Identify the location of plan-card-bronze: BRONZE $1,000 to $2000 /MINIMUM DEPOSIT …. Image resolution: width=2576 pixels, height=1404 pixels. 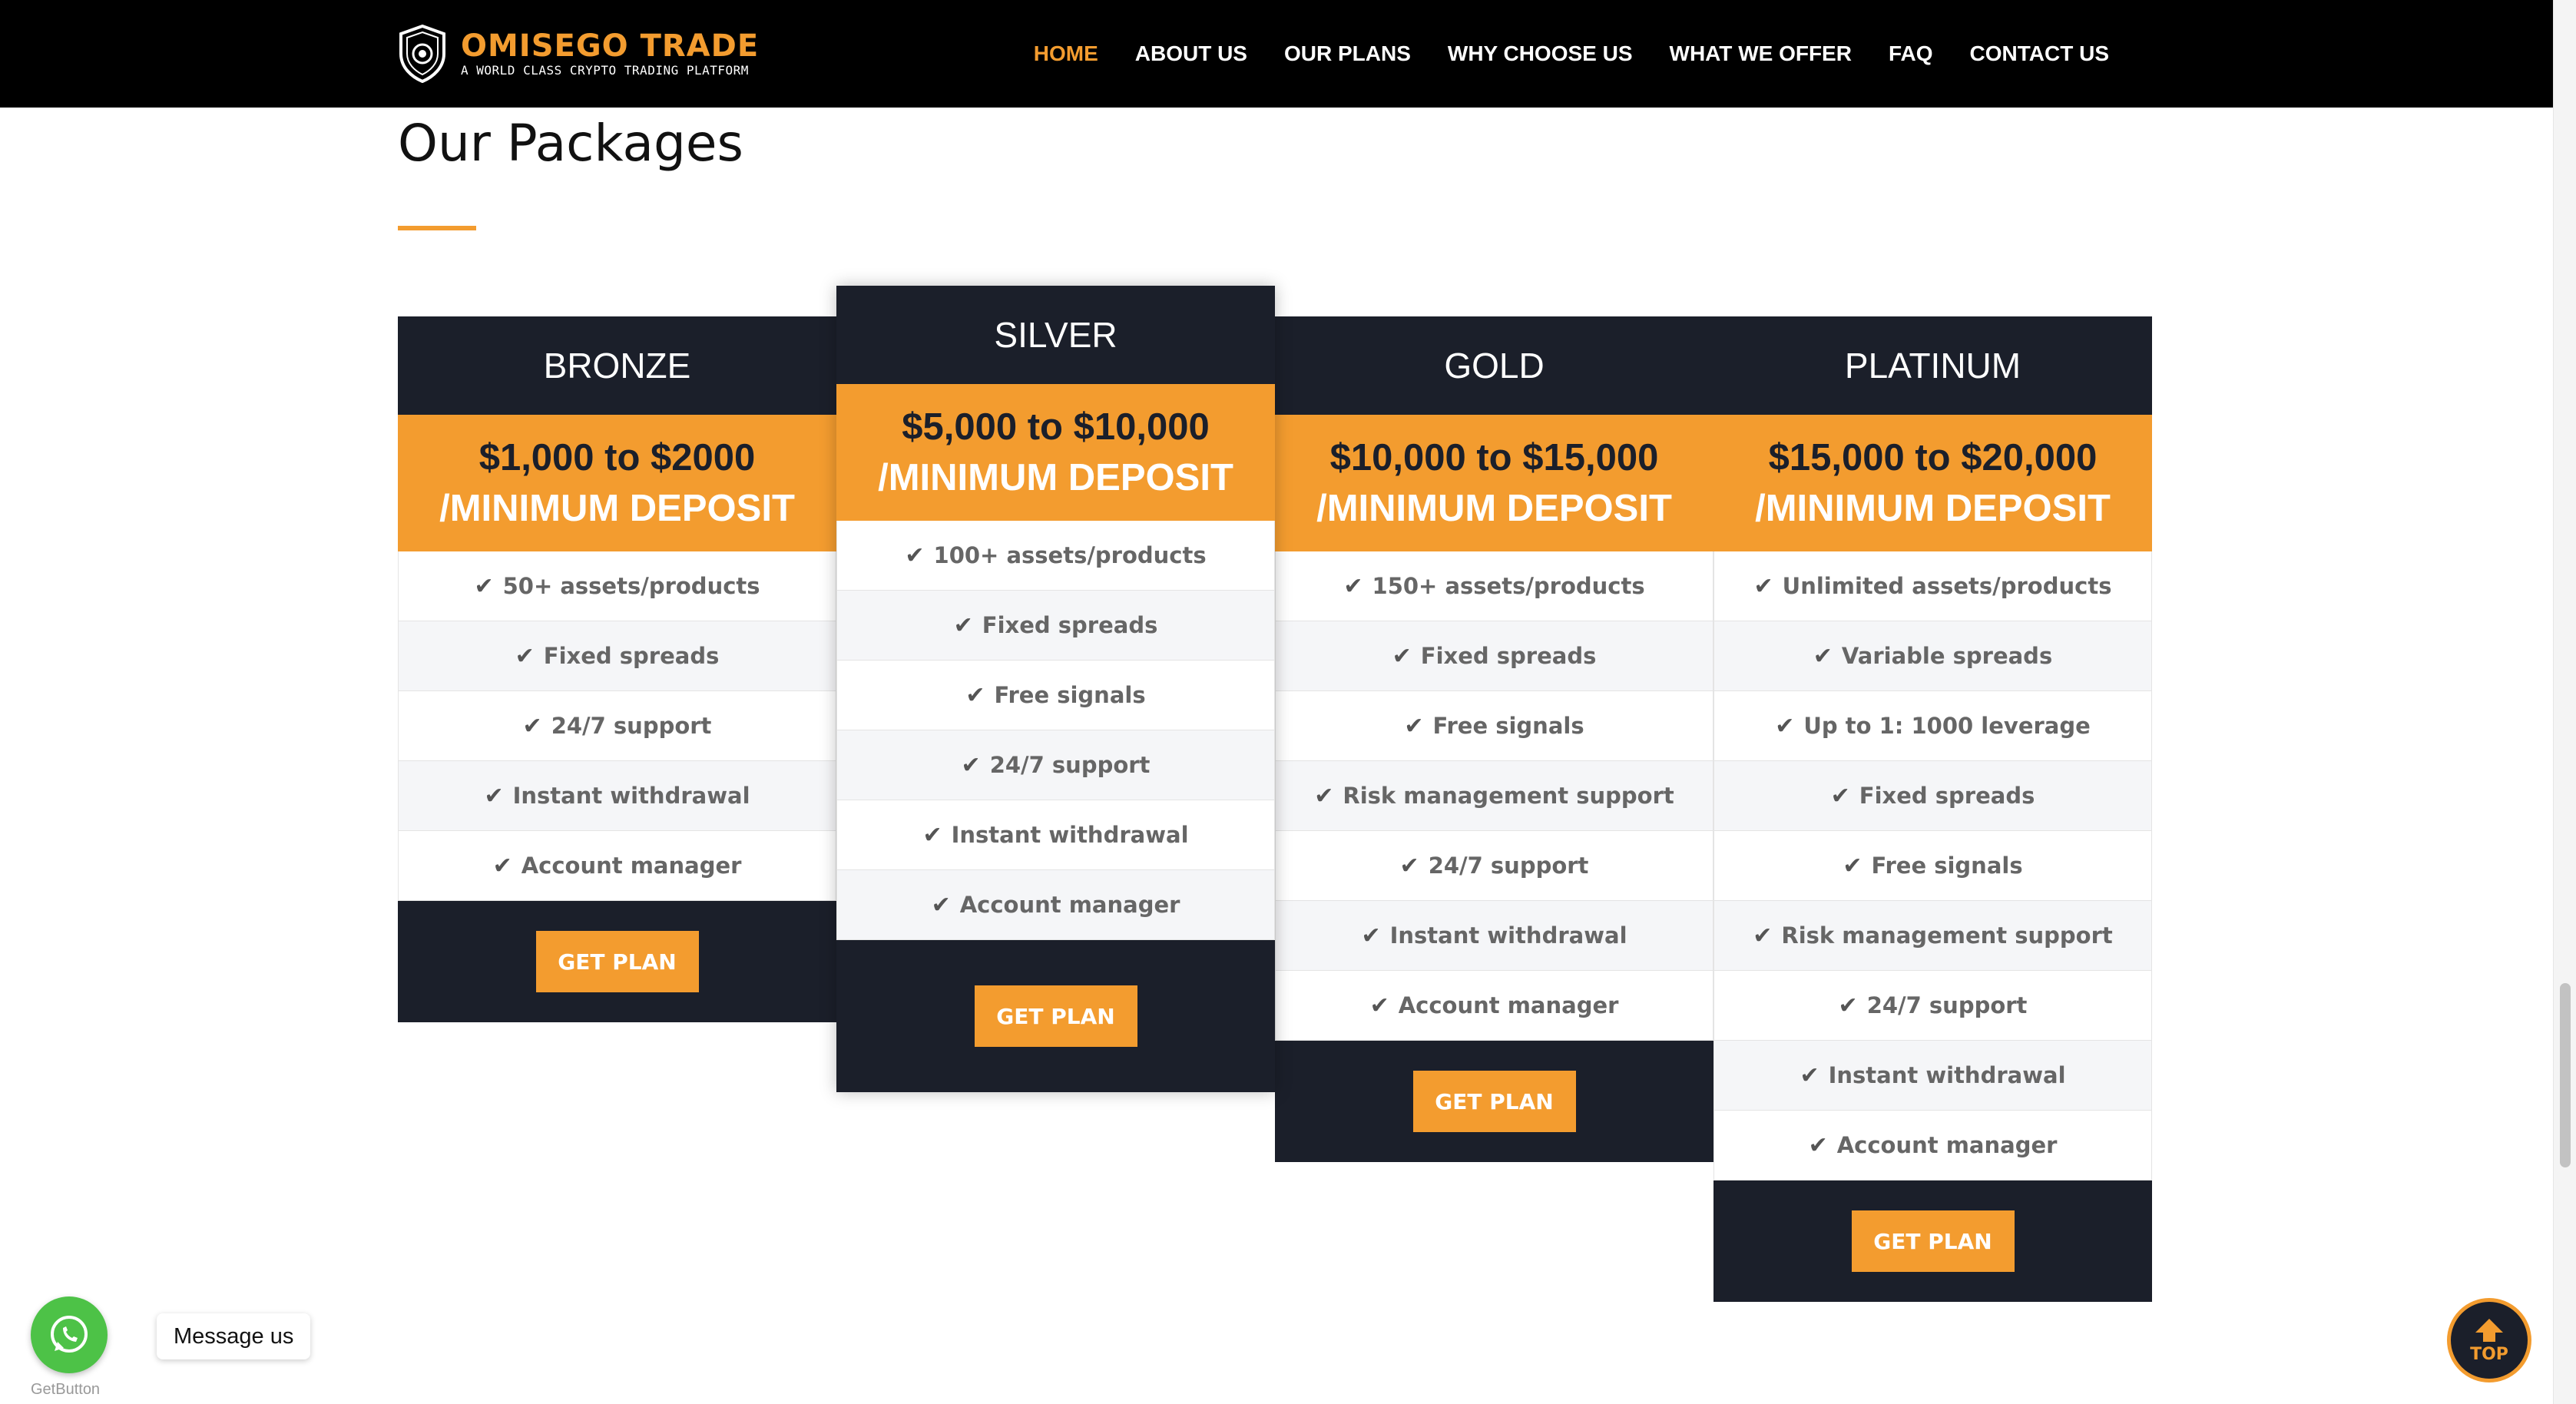
(617, 669).